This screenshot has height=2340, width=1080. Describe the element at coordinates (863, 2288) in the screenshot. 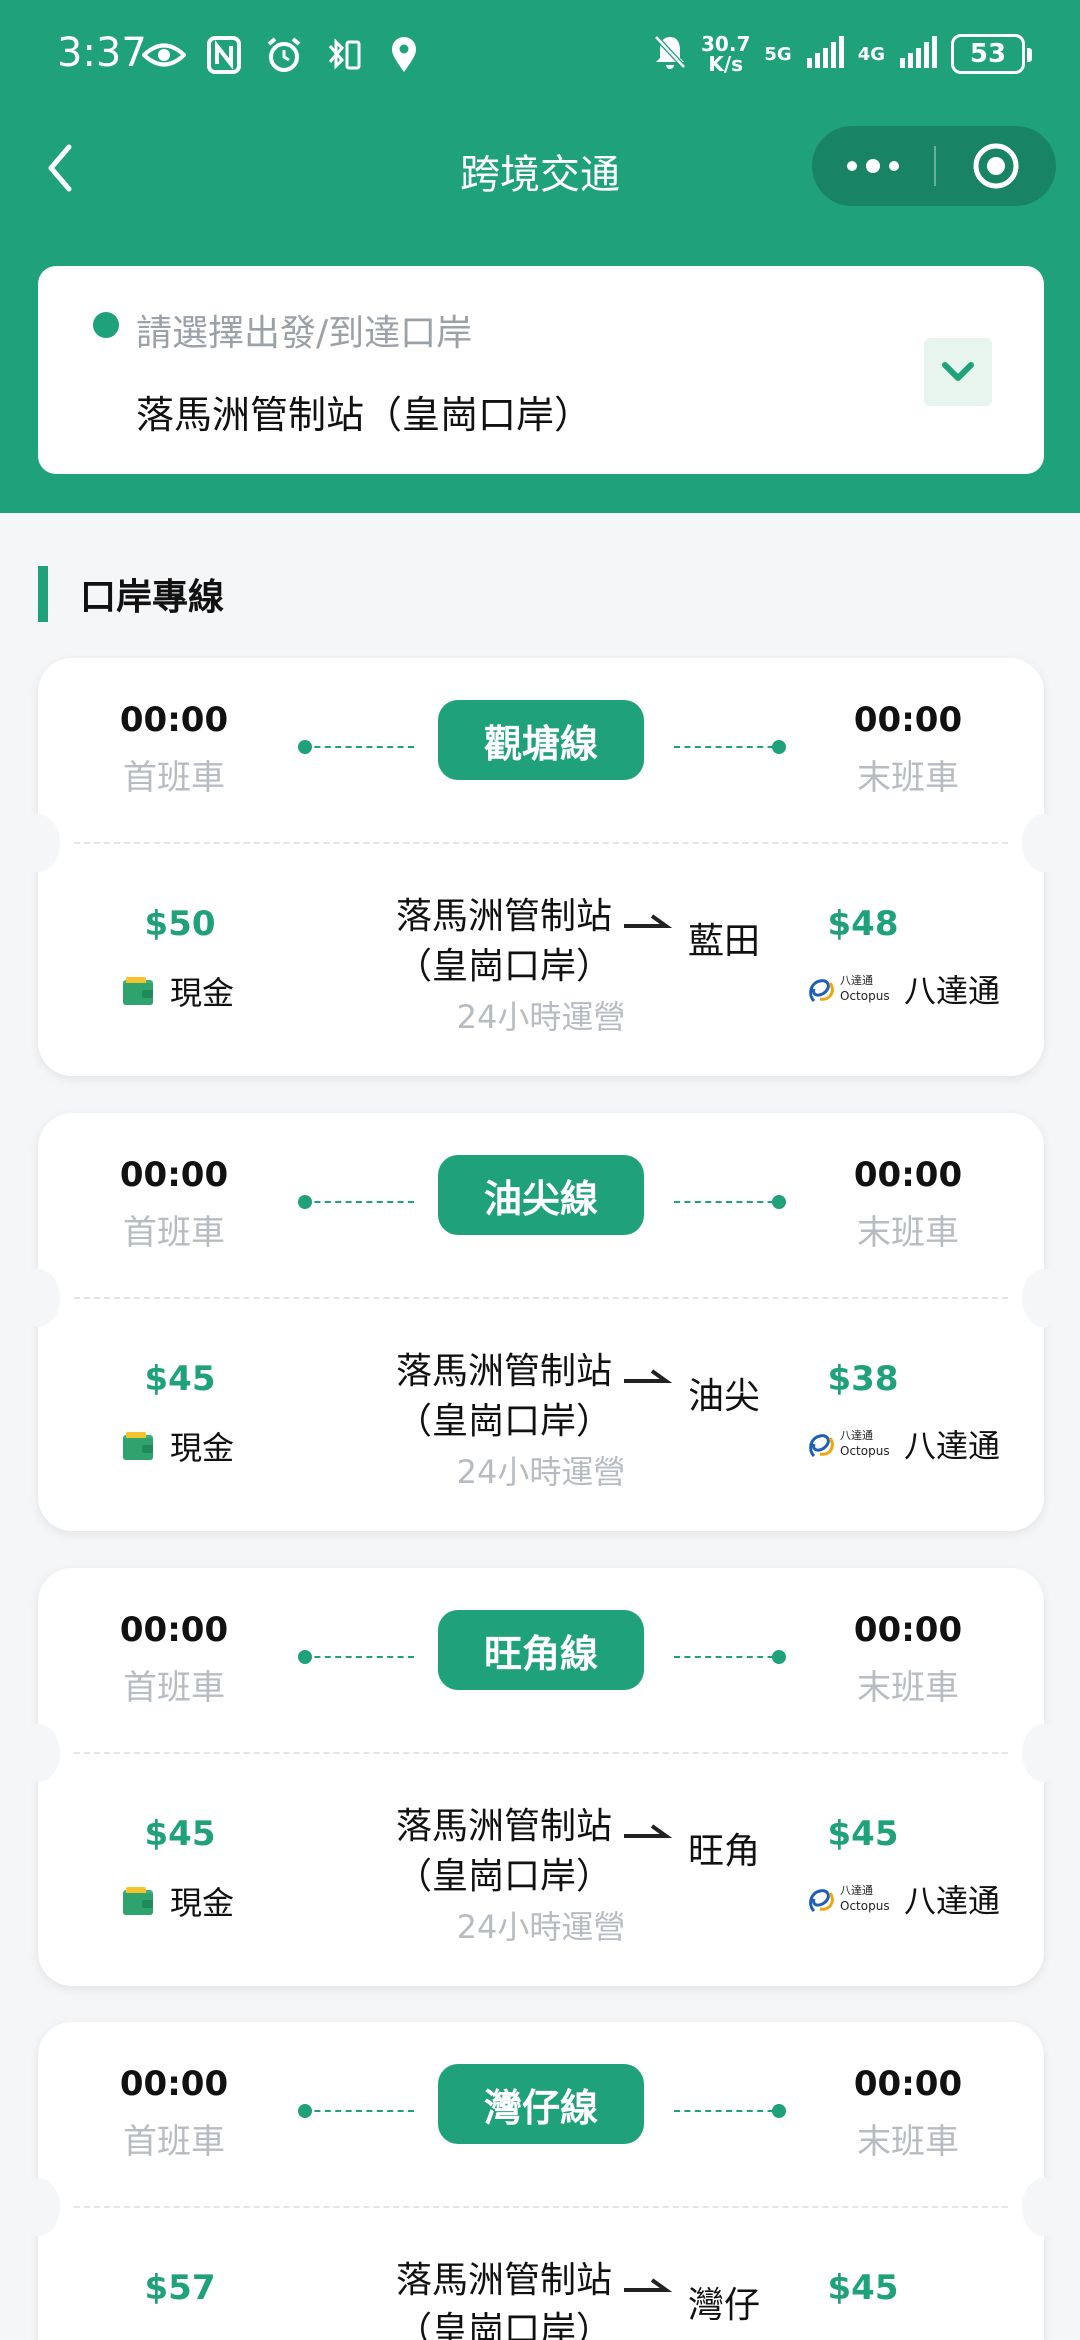

I see `octopus-price: $45` at that location.